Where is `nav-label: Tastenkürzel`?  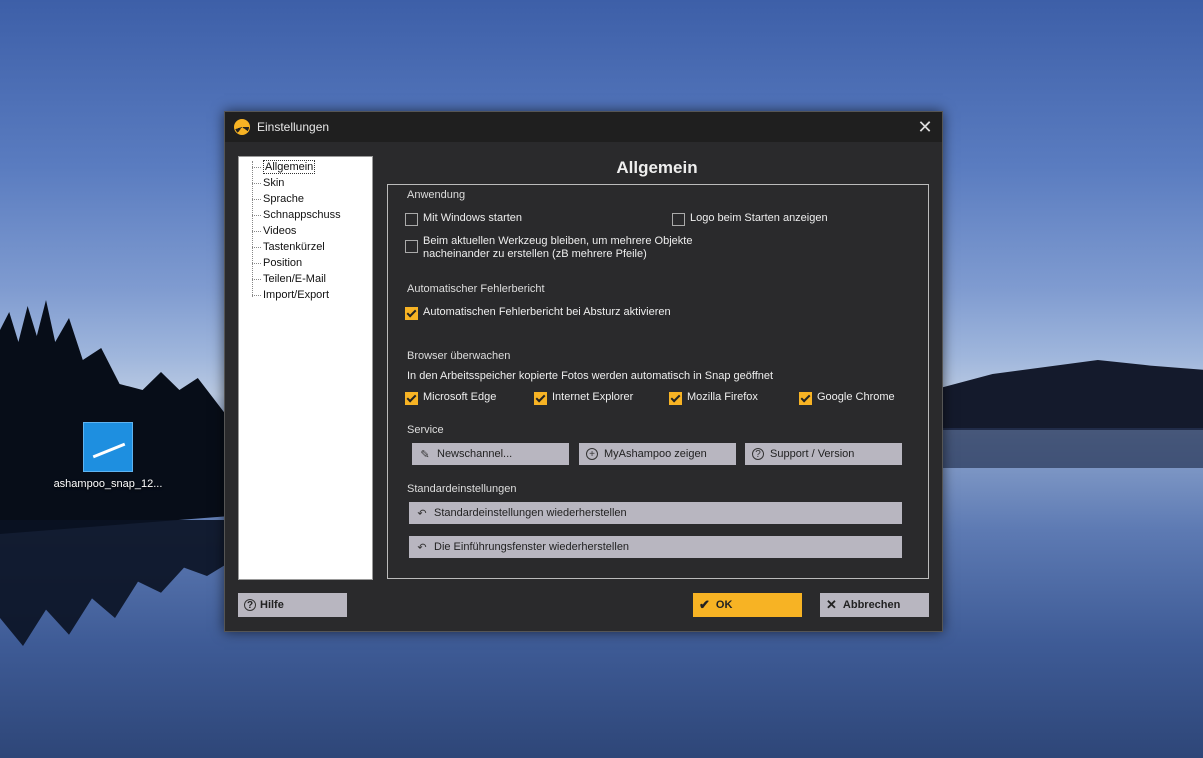
nav-label: Tastenkürzel is located at coordinates (294, 247).